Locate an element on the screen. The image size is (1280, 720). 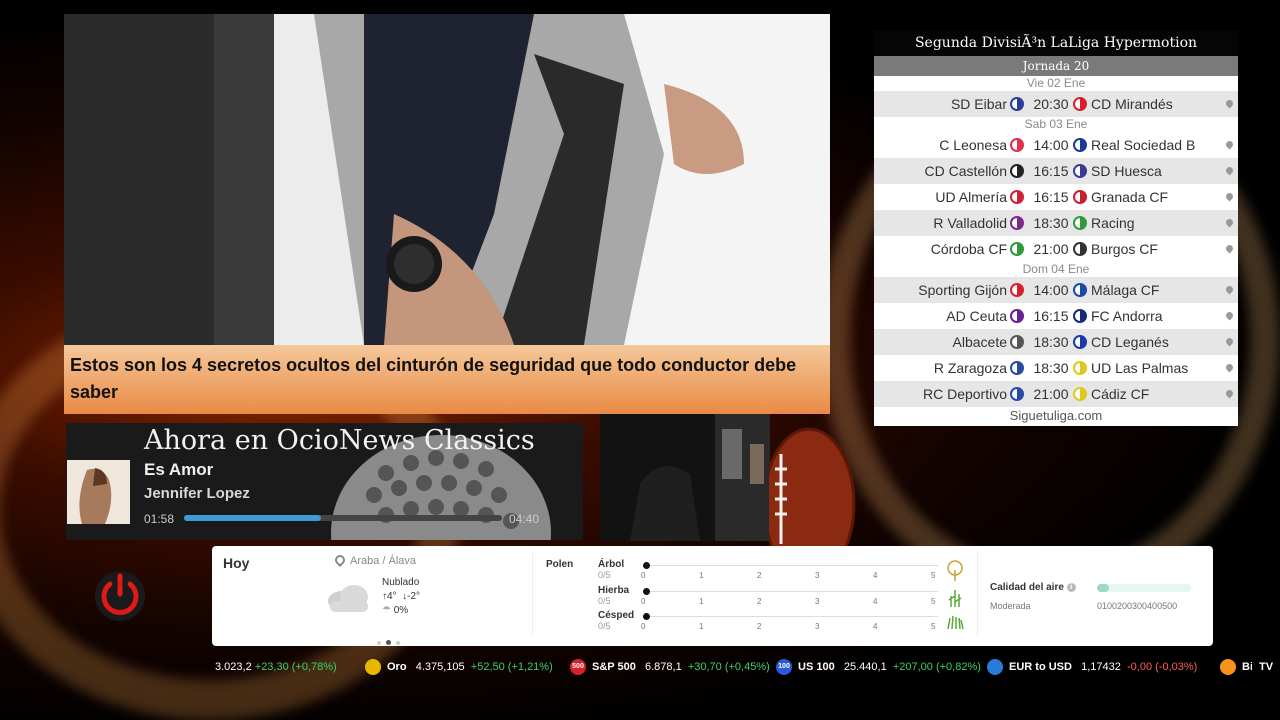
scale-label: 3 is located at coordinates (817, 626).